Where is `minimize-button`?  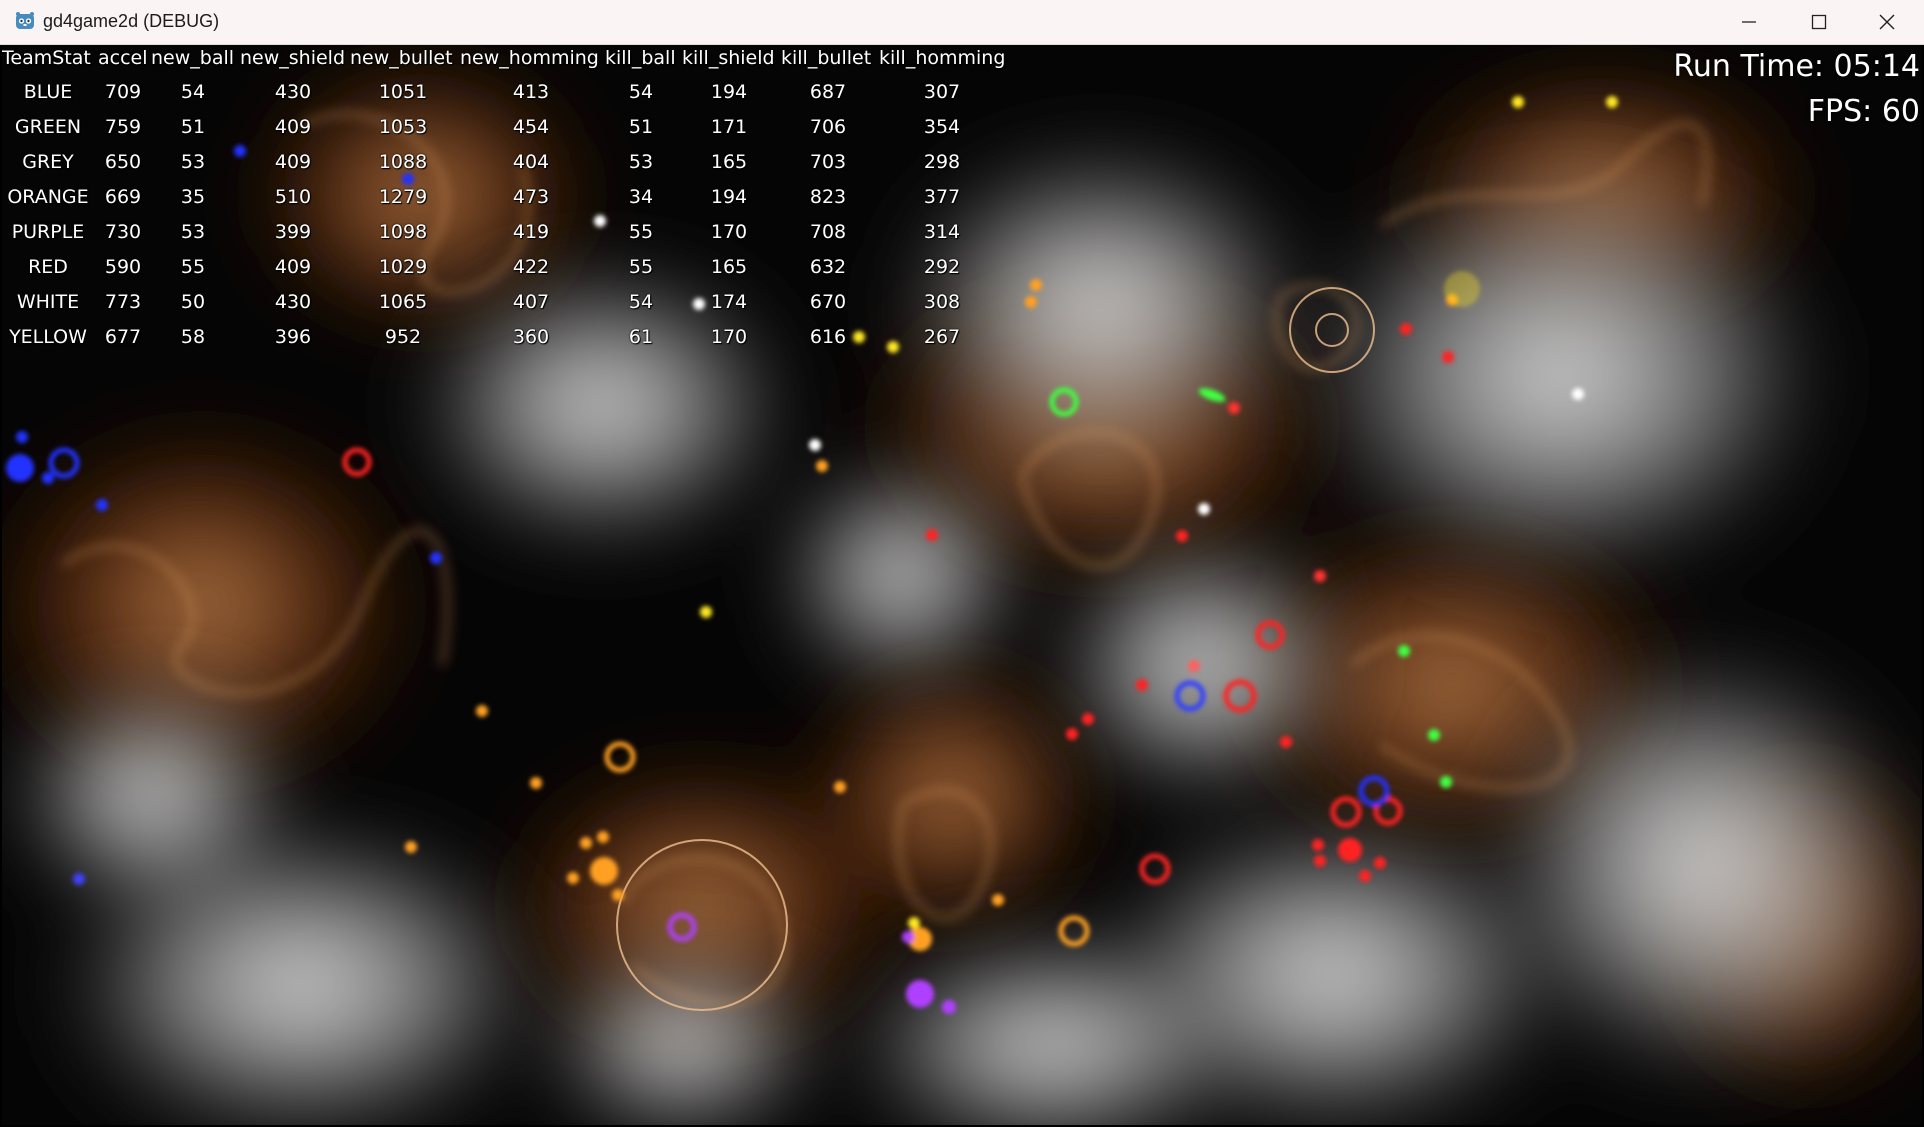
minimize-button is located at coordinates (1749, 22).